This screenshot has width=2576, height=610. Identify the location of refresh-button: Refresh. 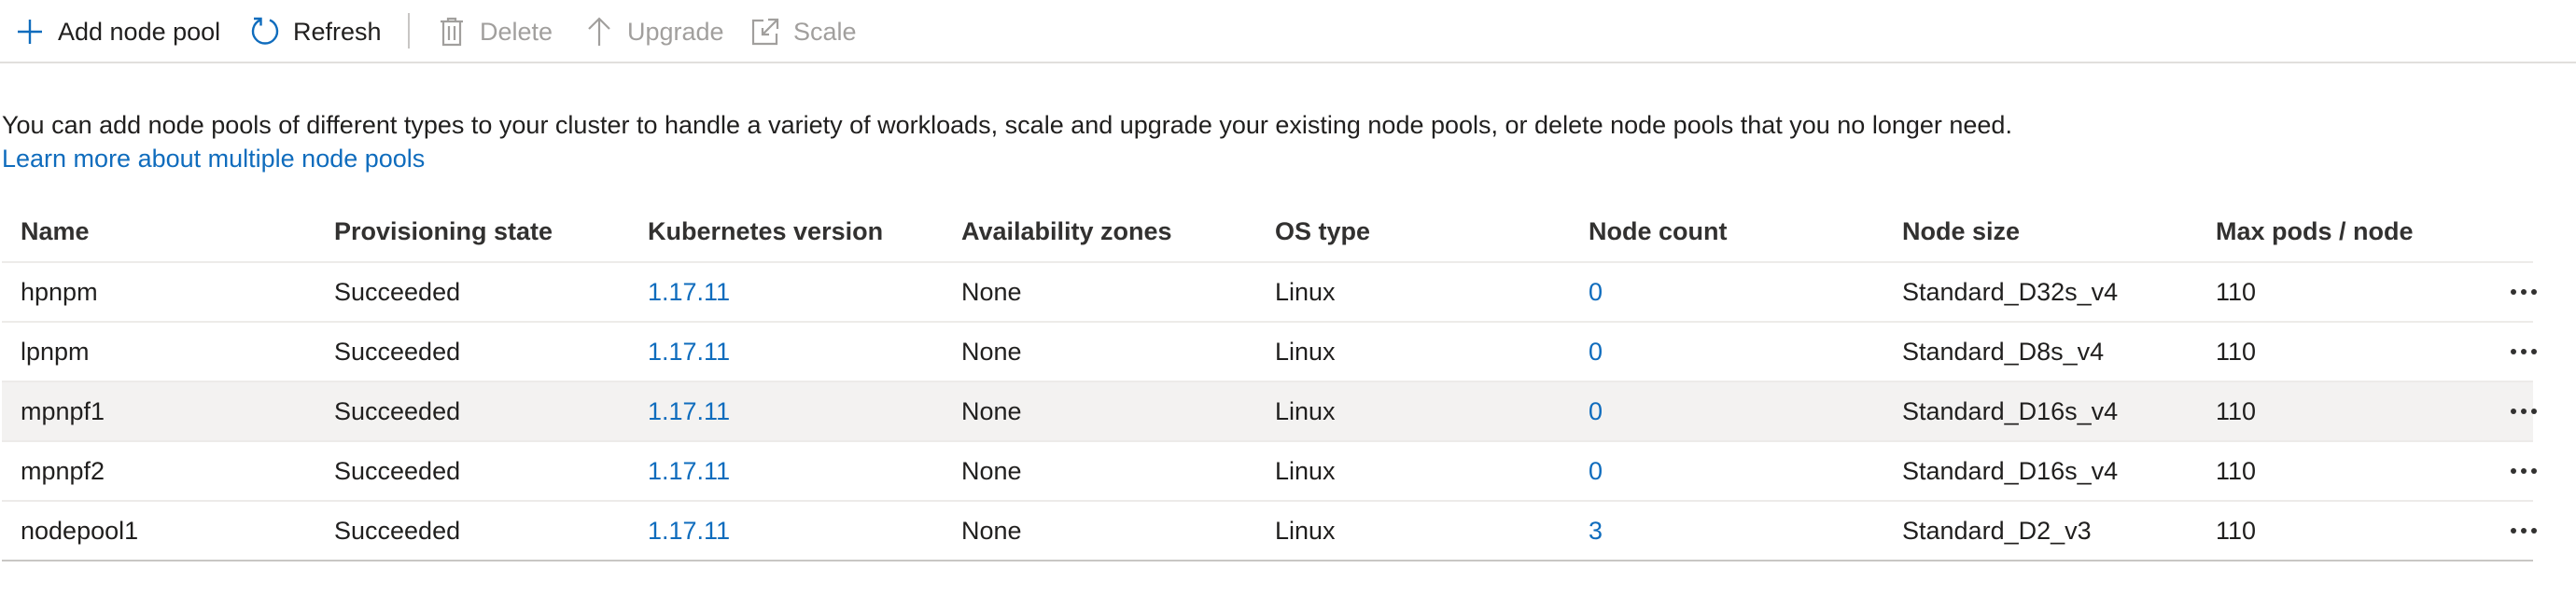
(315, 31).